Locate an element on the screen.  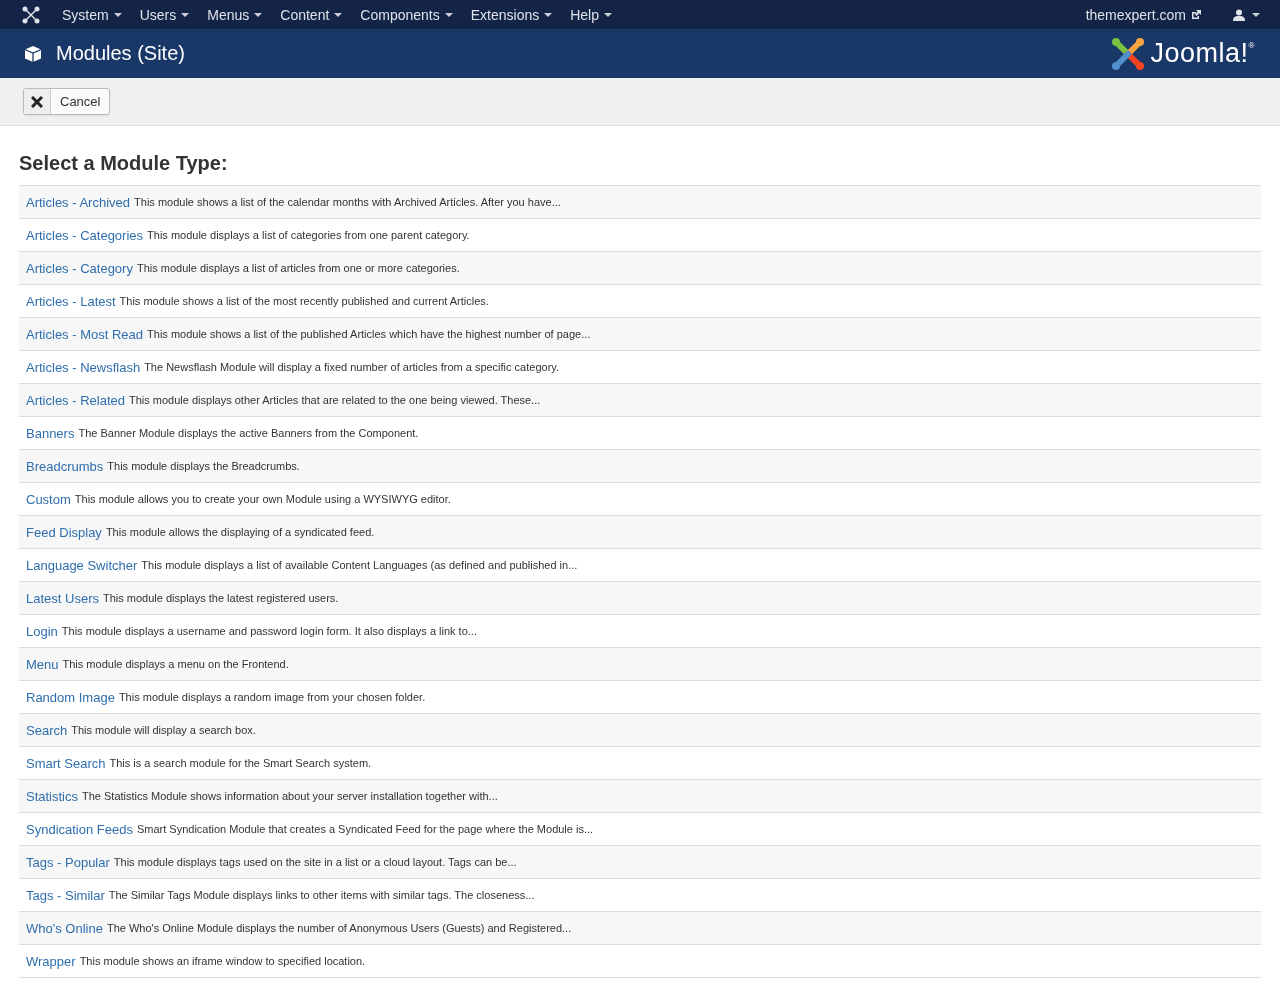
module-description: This module allows you to create your own Module using a WYSIWYG editor. is located at coordinates (262, 499).